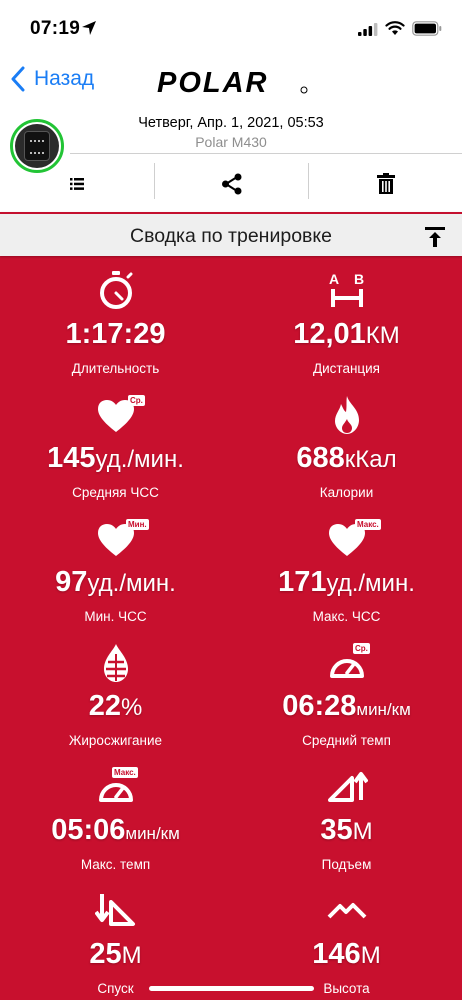 This screenshot has width=462, height=1000. I want to click on back-button-label: Назад, so click(64, 78).